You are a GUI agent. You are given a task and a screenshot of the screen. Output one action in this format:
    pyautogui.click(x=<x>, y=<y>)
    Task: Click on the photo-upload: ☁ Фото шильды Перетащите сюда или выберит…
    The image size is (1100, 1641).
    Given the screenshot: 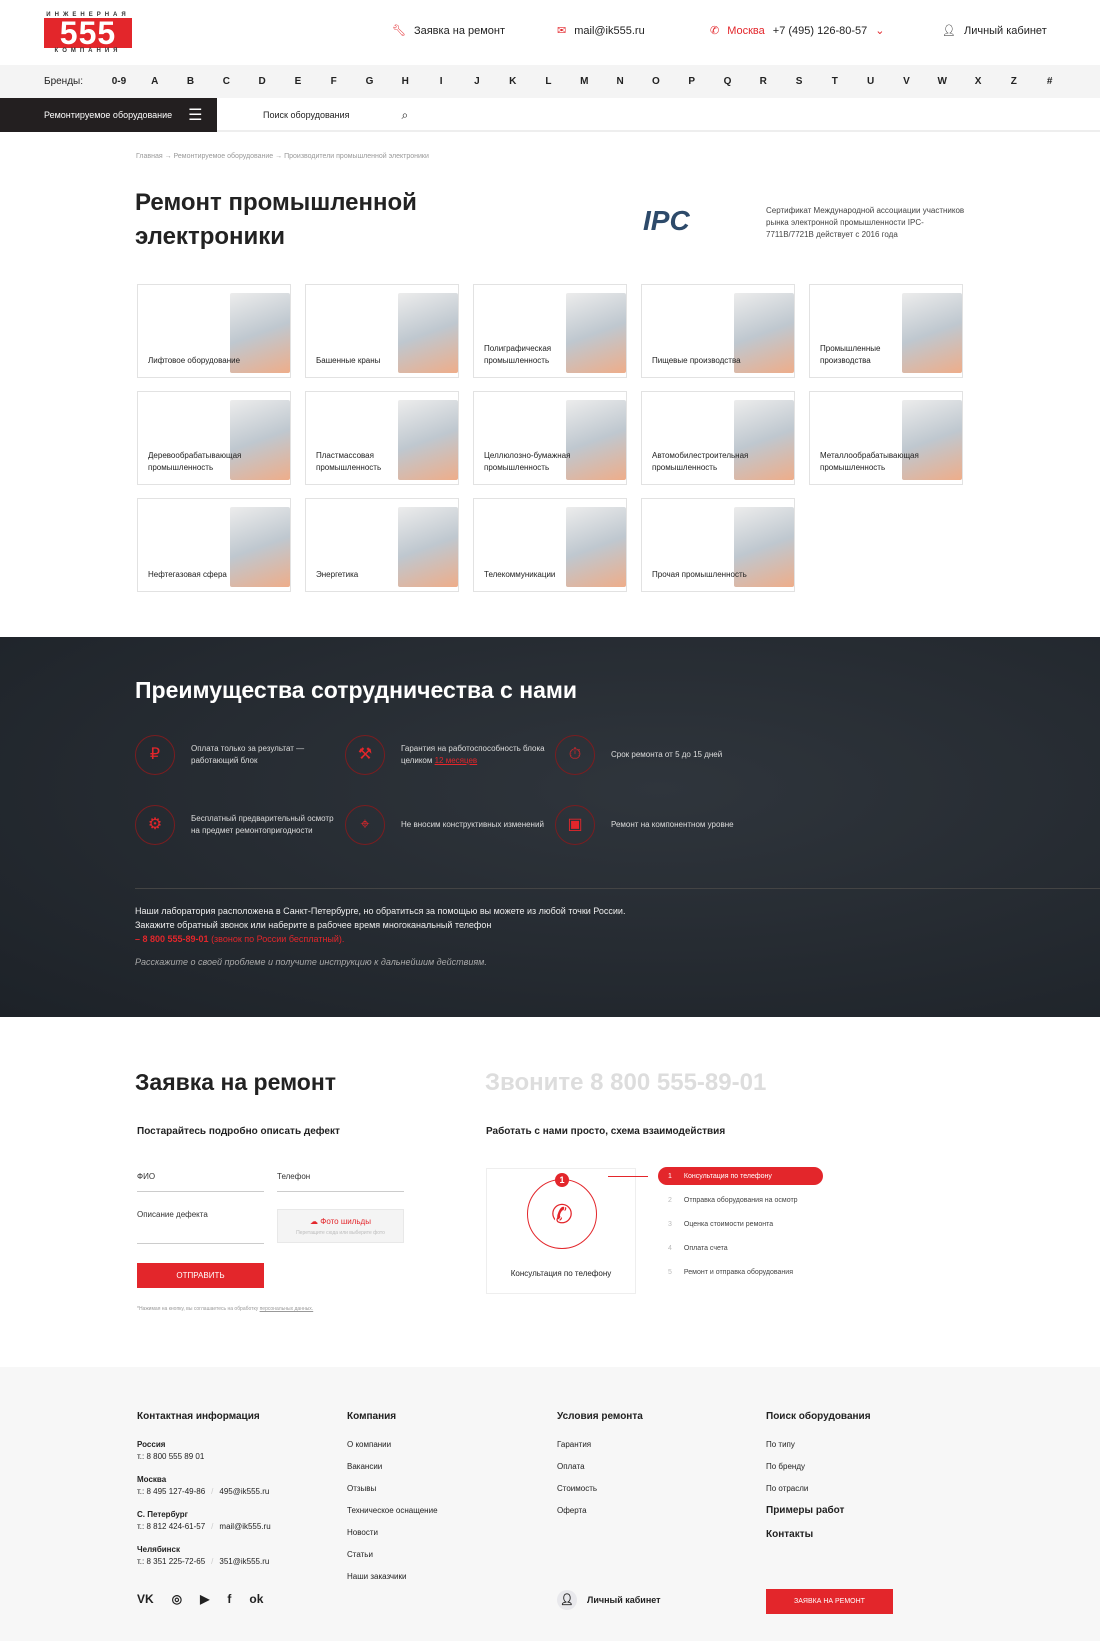 What is the action you would take?
    pyautogui.click(x=340, y=1226)
    